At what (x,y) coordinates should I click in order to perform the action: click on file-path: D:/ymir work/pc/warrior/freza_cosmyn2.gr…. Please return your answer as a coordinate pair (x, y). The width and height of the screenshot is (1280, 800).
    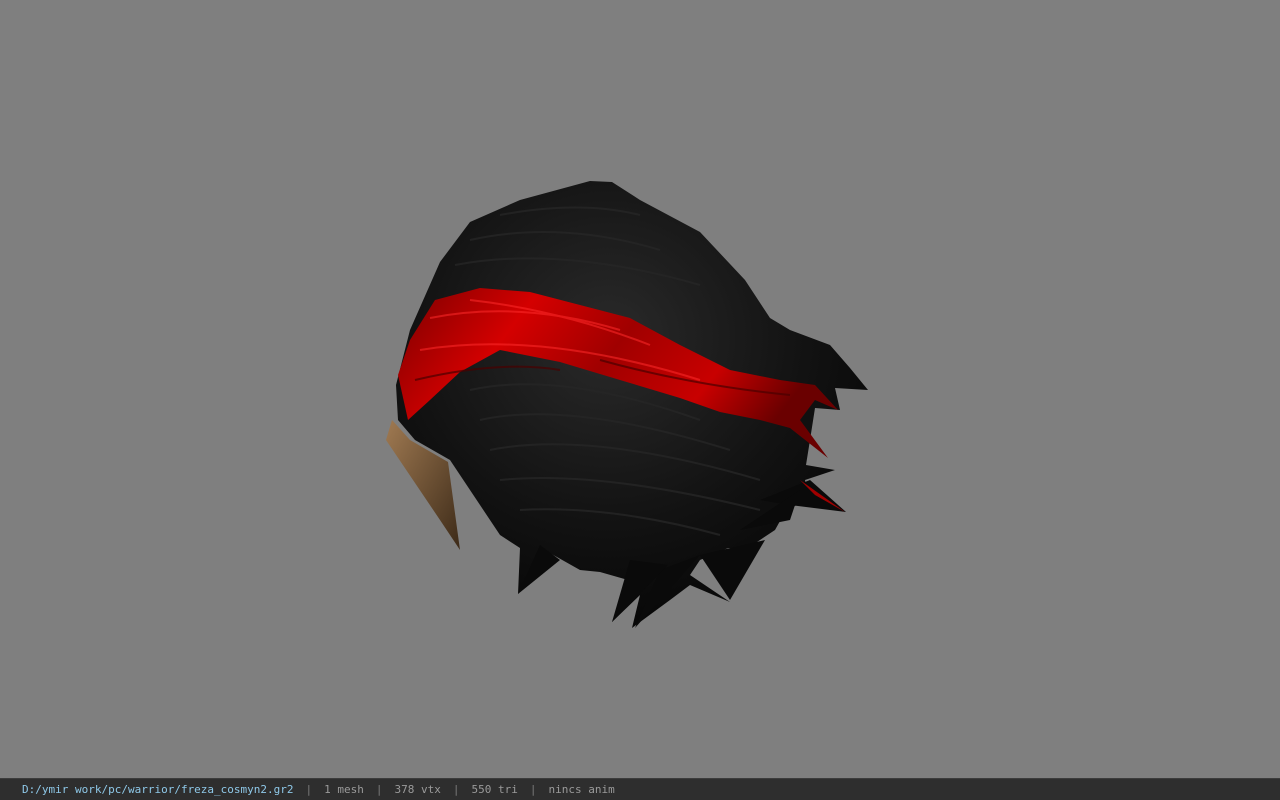
    Looking at the image, I should click on (158, 789).